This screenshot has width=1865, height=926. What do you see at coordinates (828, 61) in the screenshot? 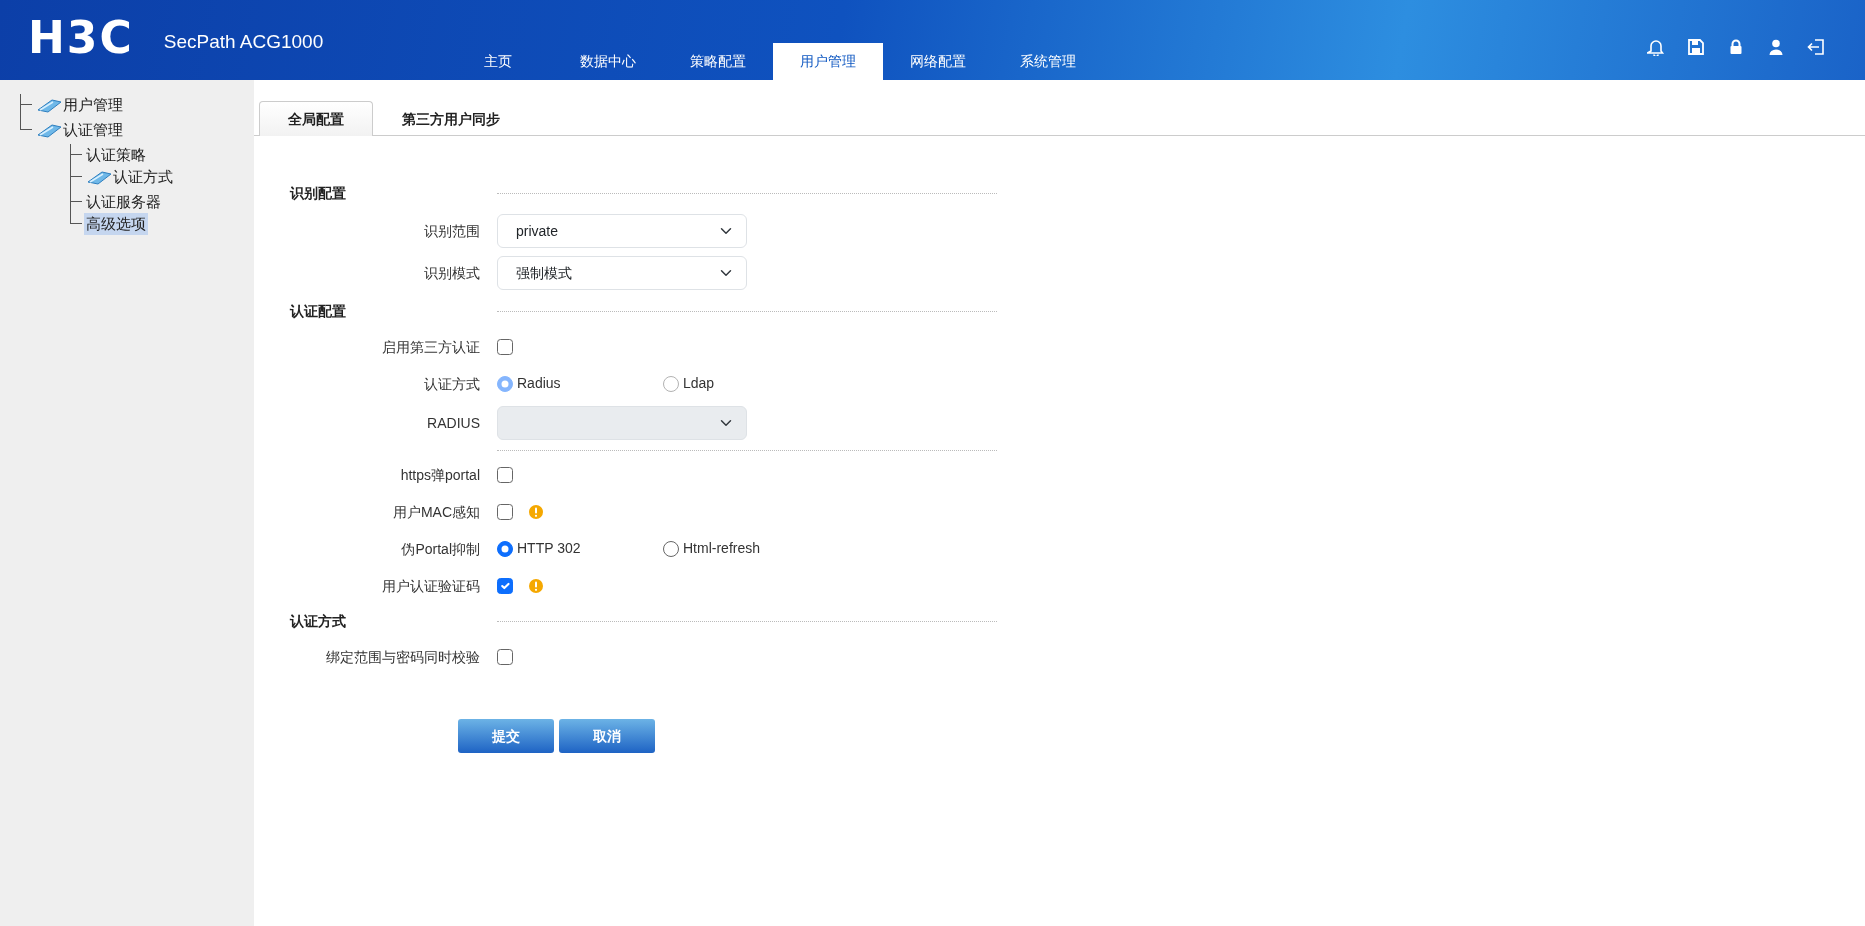
I see `nav-tab: 用户管理` at bounding box center [828, 61].